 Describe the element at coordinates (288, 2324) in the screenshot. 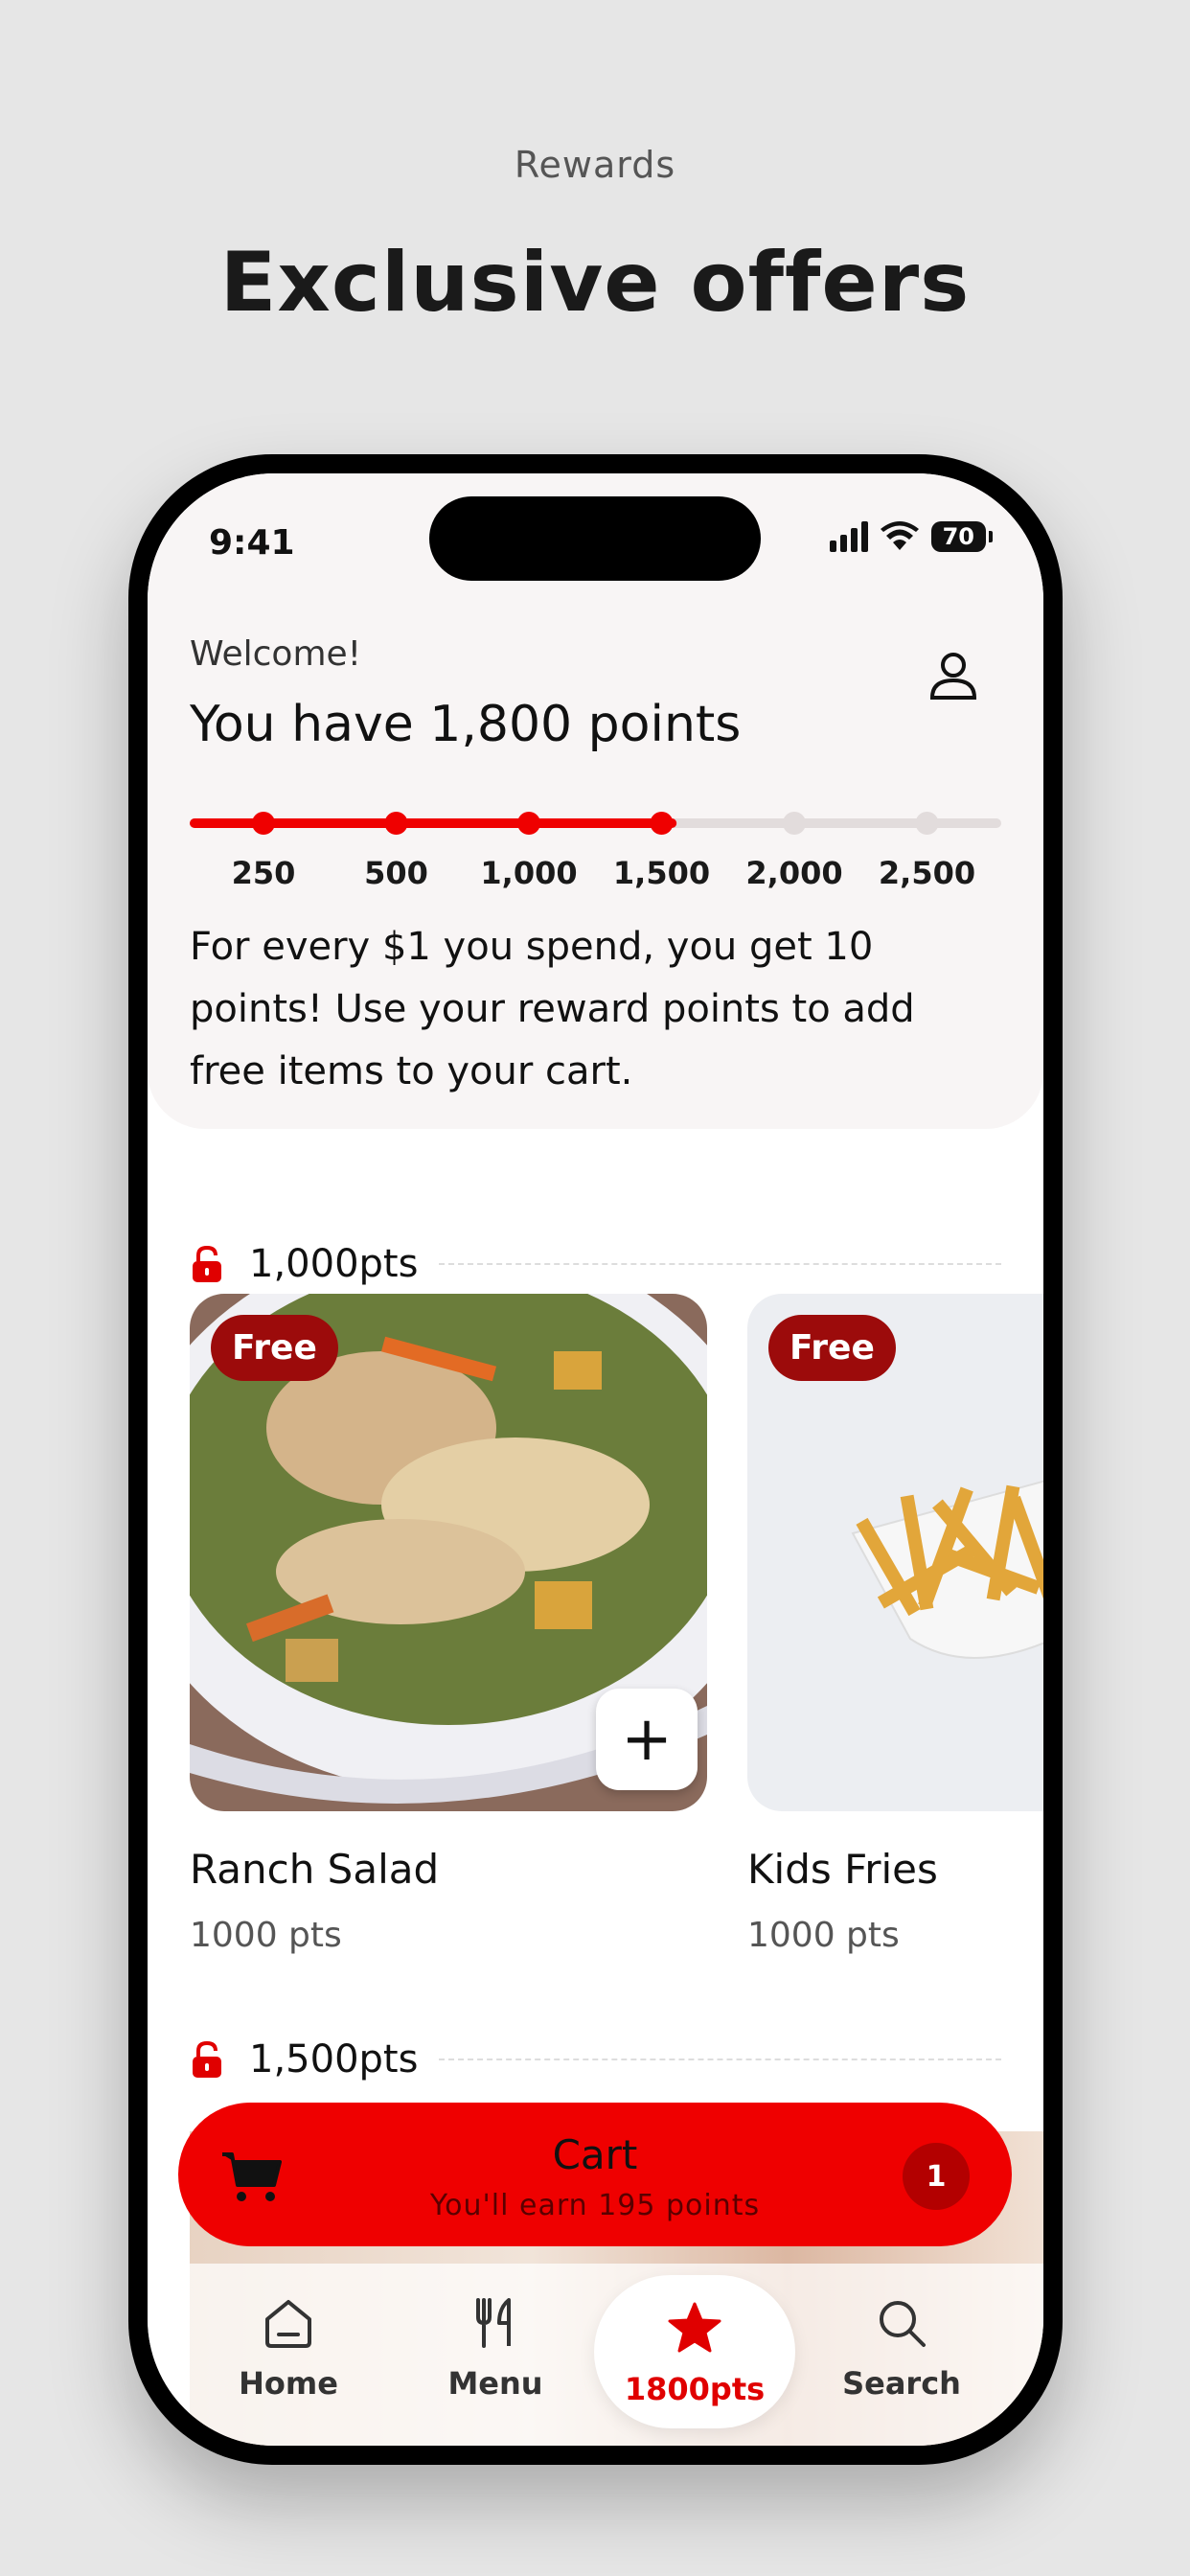

I see `home-icon` at that location.